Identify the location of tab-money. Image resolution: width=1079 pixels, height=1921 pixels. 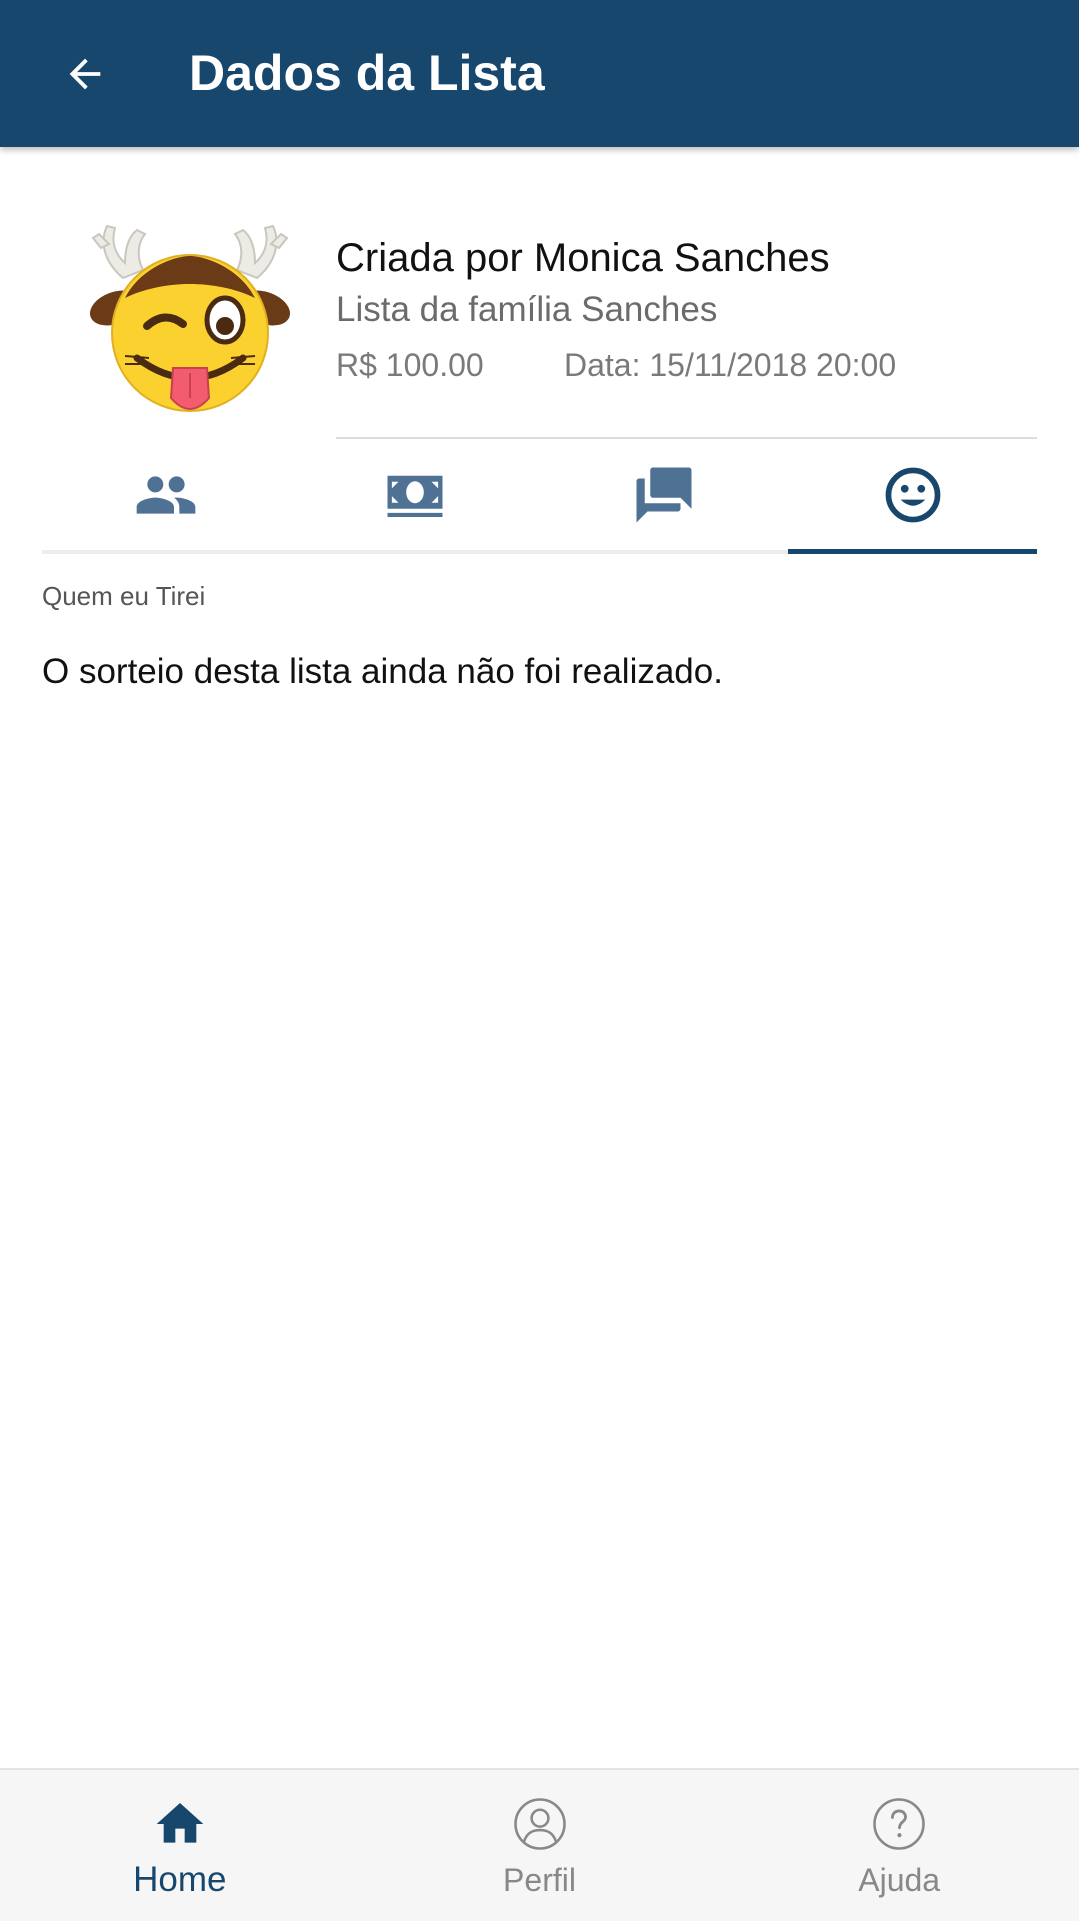
(415, 495).